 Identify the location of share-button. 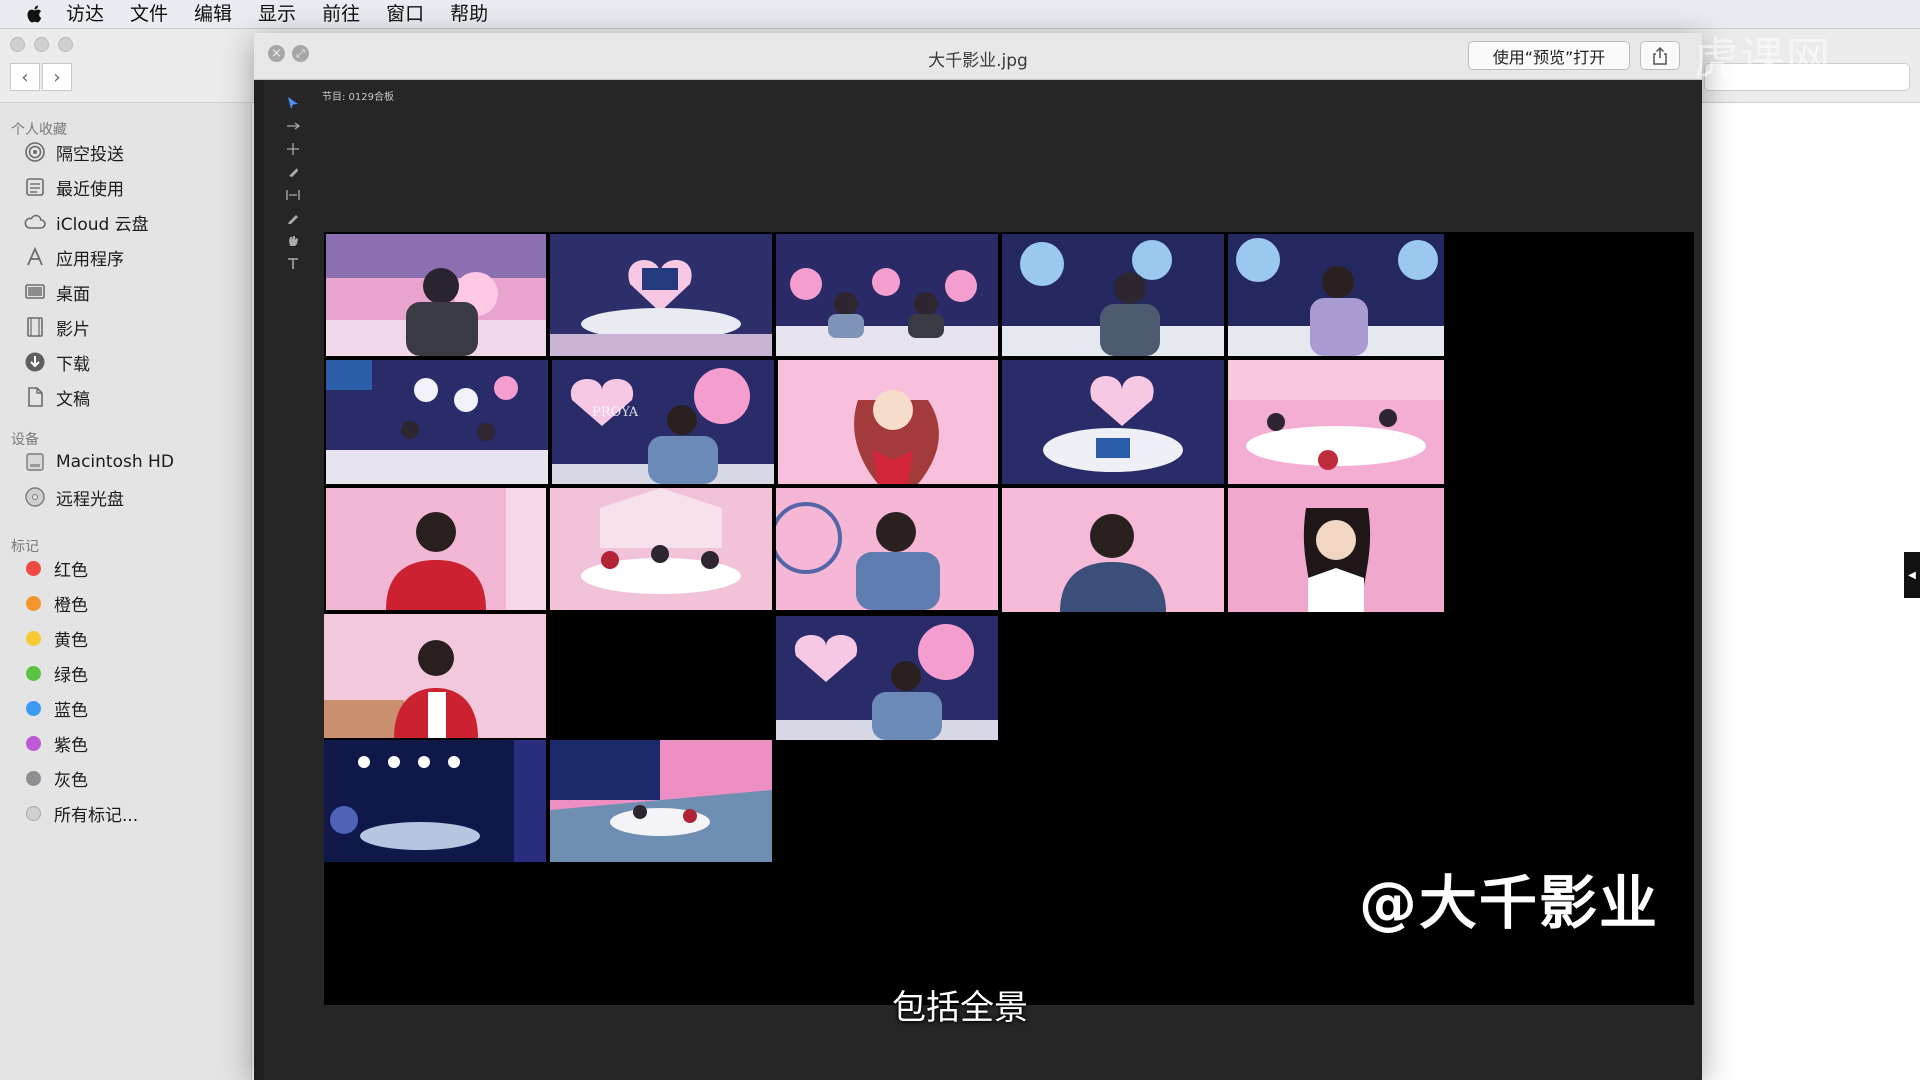
(1660, 55).